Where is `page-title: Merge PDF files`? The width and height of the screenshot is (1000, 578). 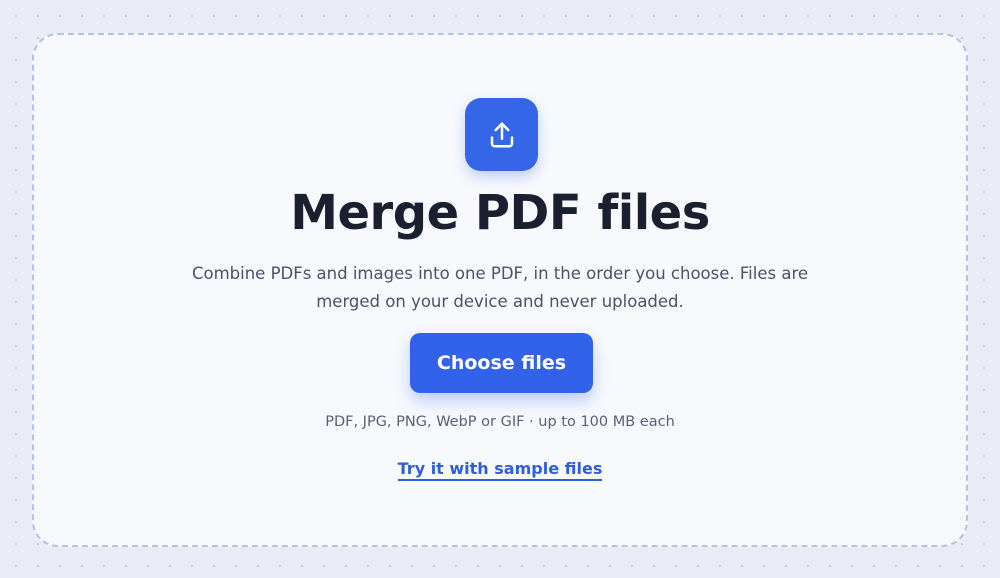
page-title: Merge PDF files is located at coordinates (500, 213).